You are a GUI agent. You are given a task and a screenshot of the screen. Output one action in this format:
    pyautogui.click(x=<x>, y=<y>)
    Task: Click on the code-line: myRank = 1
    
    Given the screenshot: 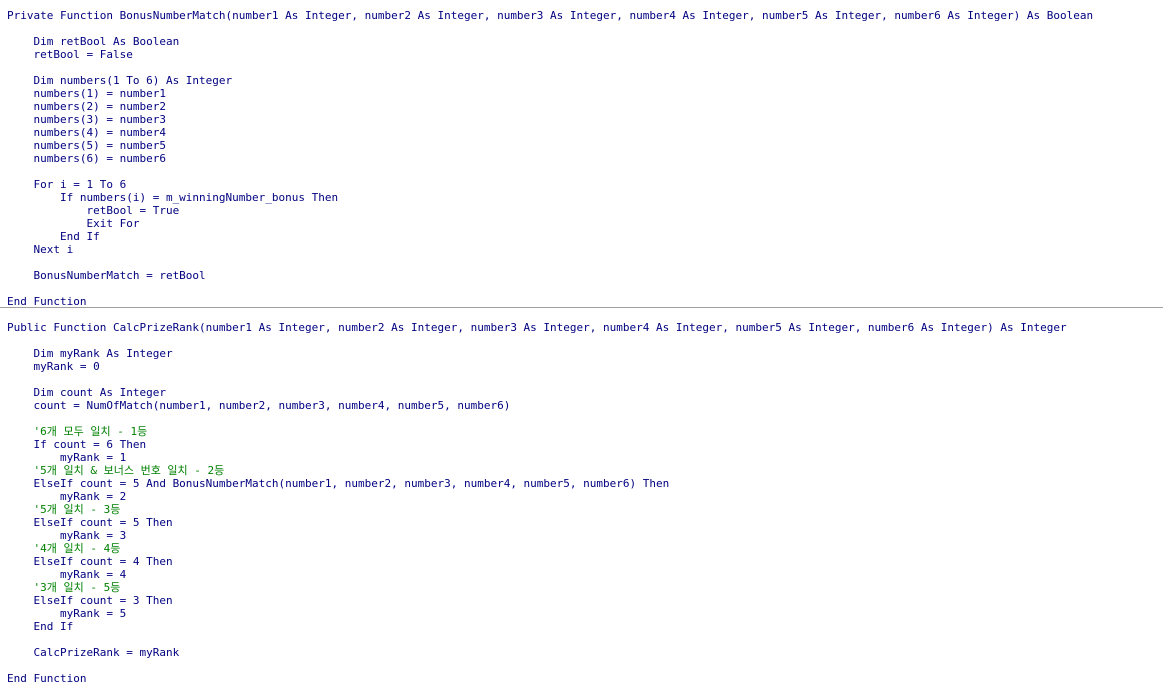 What is the action you would take?
    pyautogui.click(x=537, y=457)
    